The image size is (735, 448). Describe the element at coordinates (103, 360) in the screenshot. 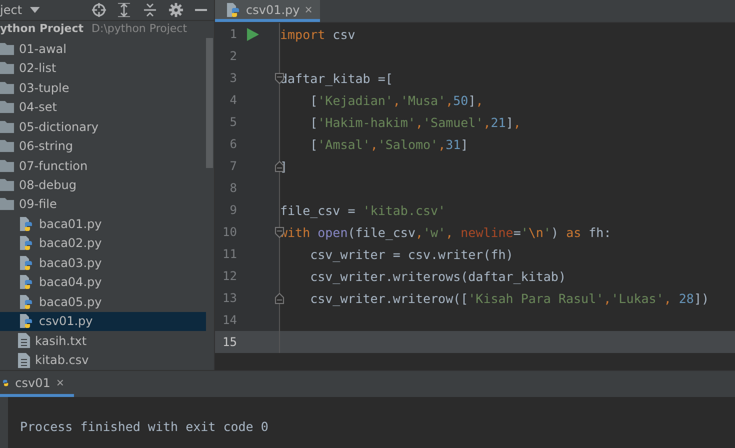

I see `tree-item: kitab.csv` at that location.